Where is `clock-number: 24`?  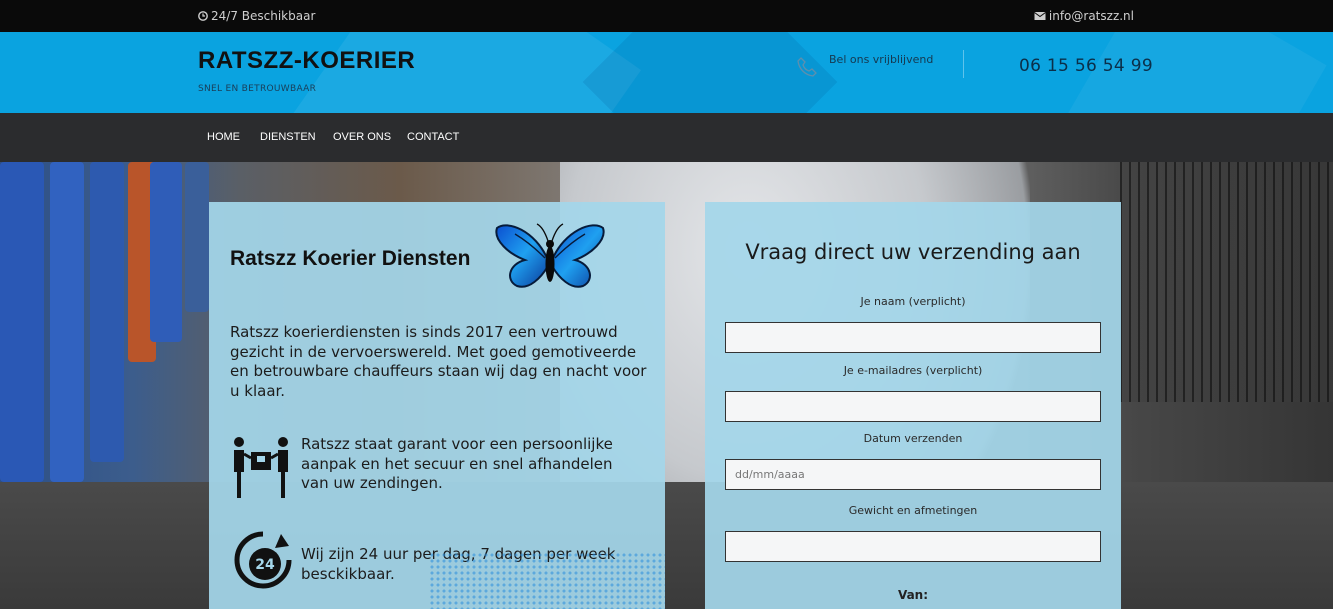
clock-number: 24 is located at coordinates (265, 565).